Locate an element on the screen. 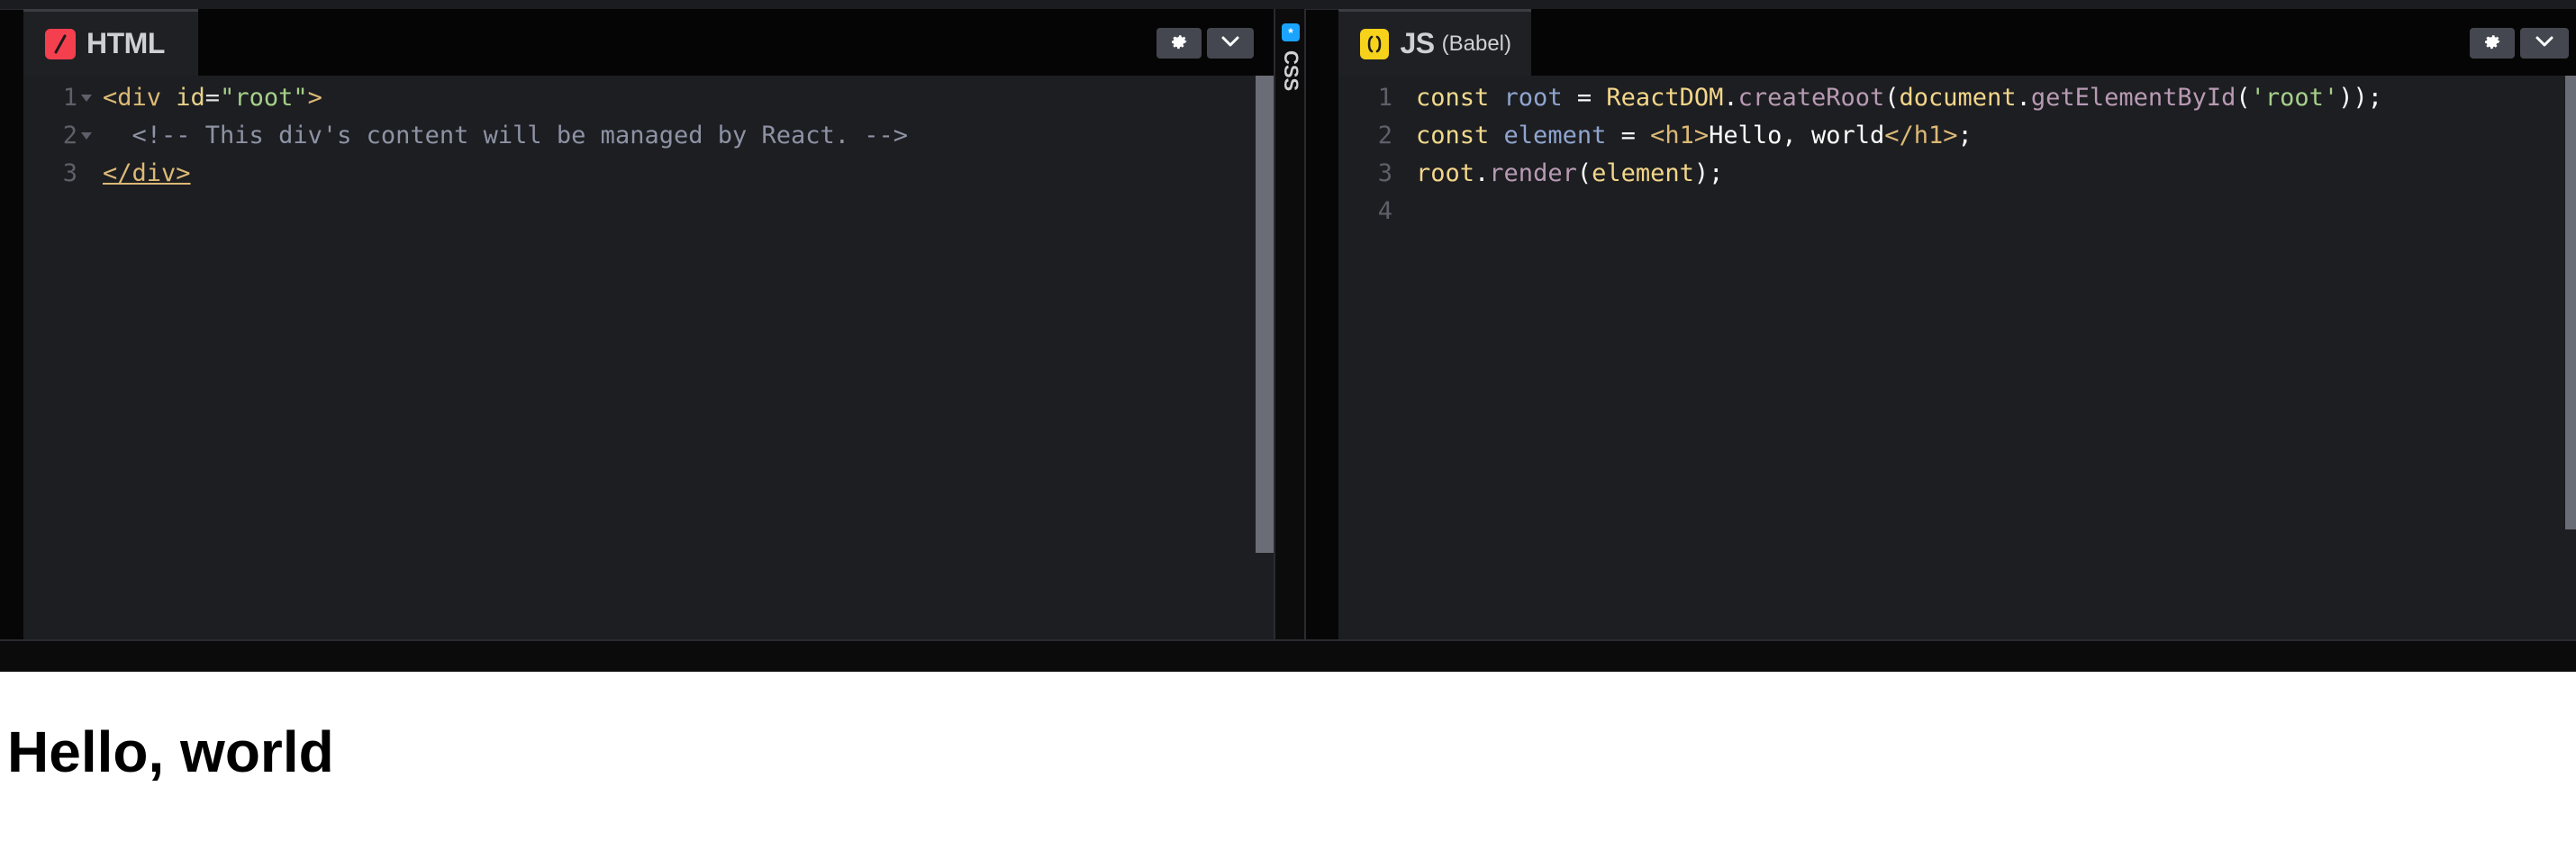  preview-heading: Hello, world is located at coordinates (170, 751).